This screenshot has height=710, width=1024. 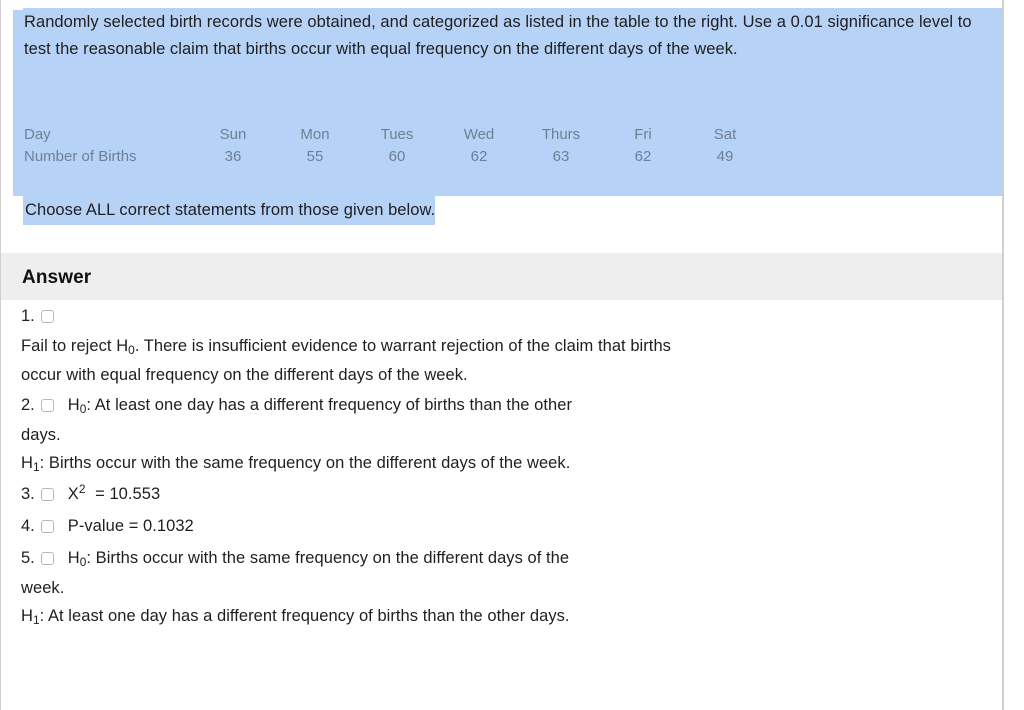 What do you see at coordinates (75, 346) in the screenshot?
I see `option-1-lead: Fail to reject H` at bounding box center [75, 346].